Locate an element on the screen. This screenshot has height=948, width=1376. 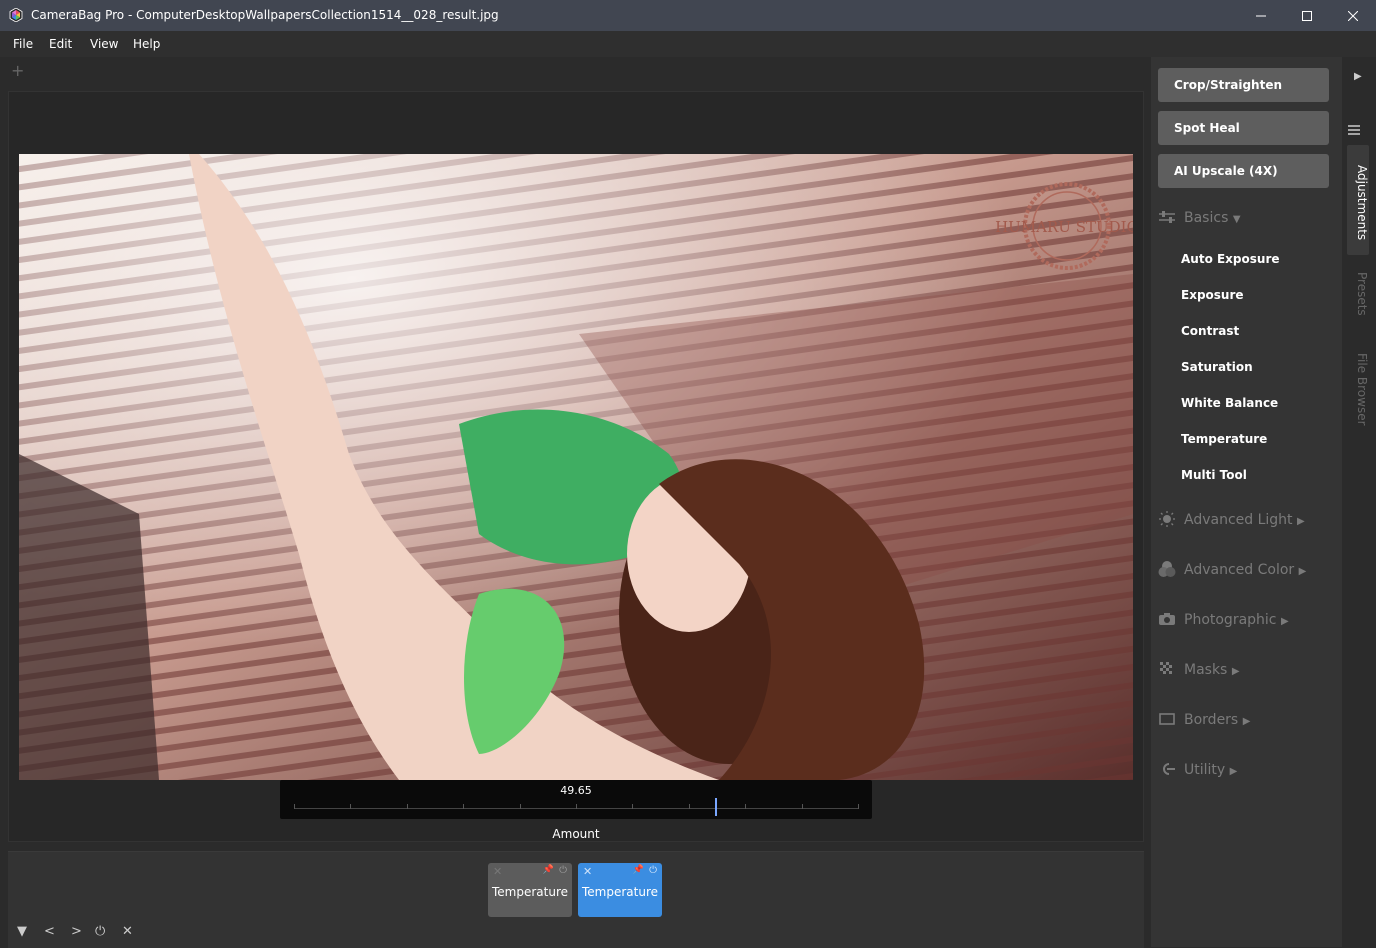
vertical-tabs: ▶ Adjustments Presets File Browser is located at coordinates (1359, 502).